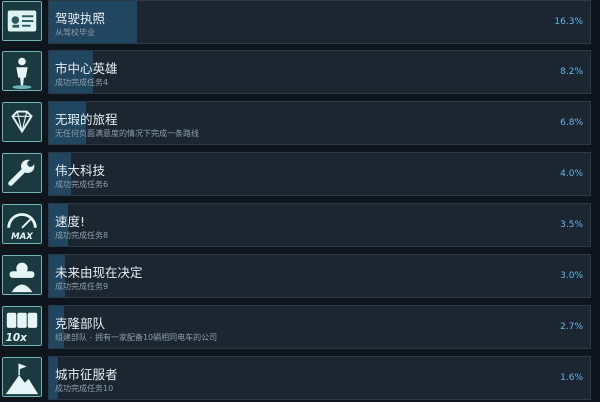  I want to click on achievement-row: 市中心英雄 成功完成任务4 8.2%, so click(300, 73).